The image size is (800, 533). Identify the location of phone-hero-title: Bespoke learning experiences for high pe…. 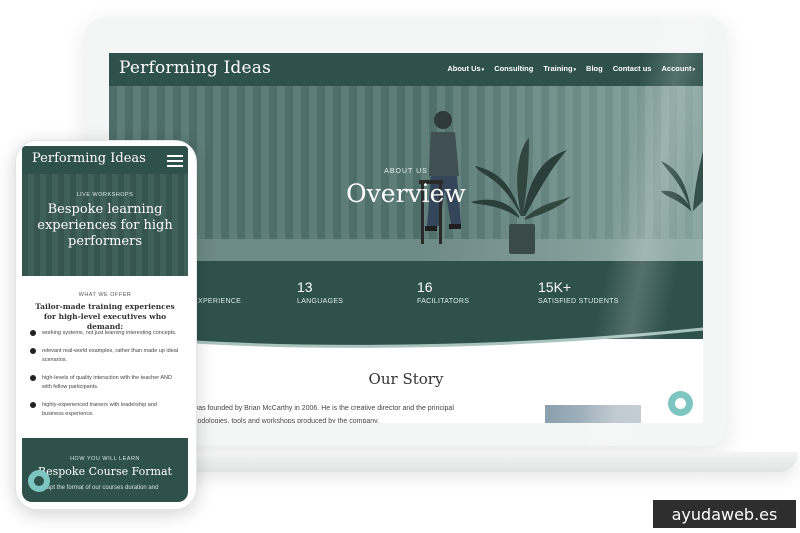
(105, 225).